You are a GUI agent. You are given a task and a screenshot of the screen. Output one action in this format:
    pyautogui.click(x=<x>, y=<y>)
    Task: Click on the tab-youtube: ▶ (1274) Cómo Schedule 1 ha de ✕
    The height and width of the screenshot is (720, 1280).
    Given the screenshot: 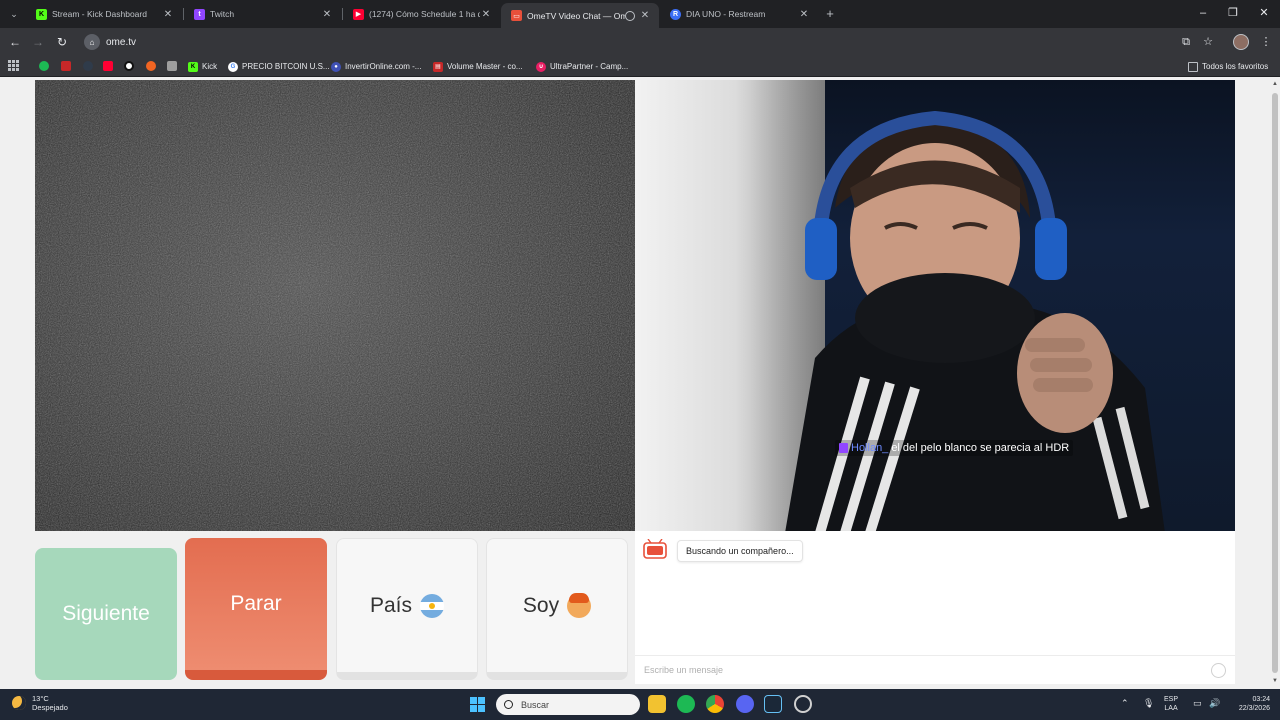 What is the action you would take?
    pyautogui.click(x=421, y=14)
    